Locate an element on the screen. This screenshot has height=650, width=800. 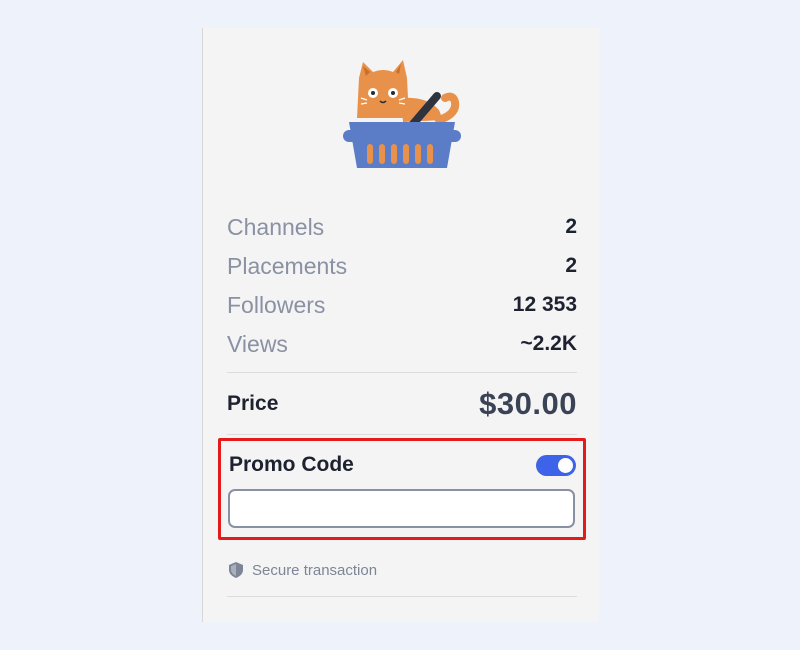
promo-code-input is located at coordinates (401, 508).